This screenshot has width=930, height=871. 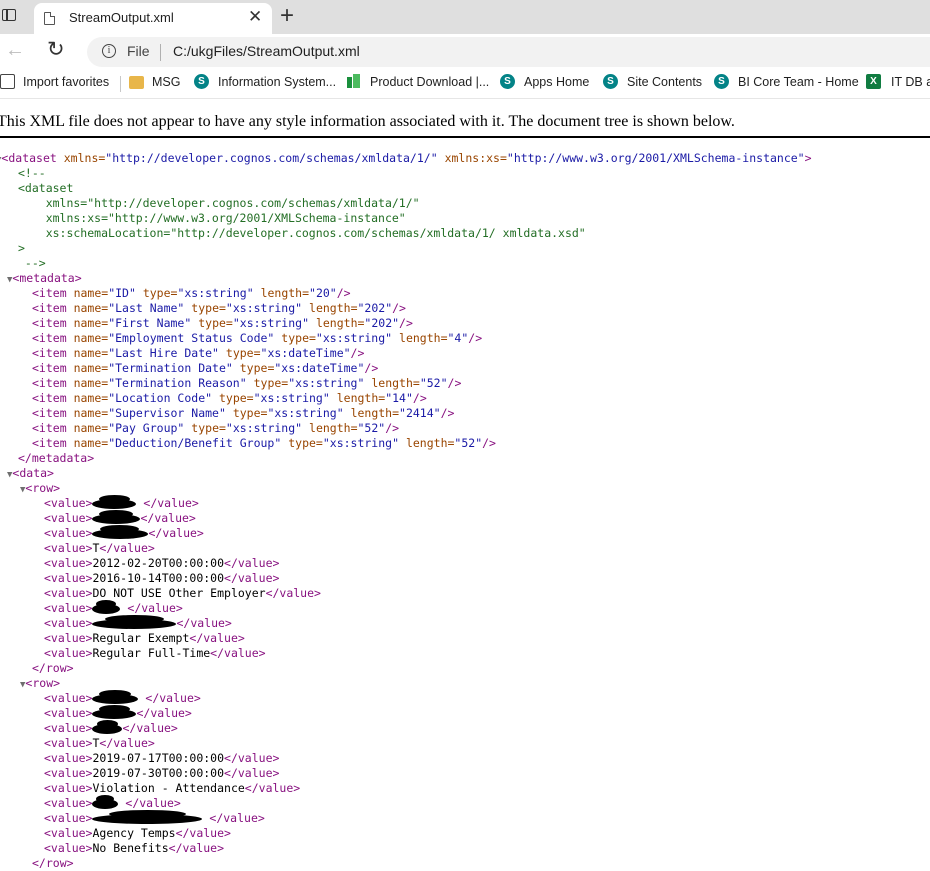 I want to click on address-bar: i File C:/ukgFiles/StreamOutput.xml, so click(x=508, y=52).